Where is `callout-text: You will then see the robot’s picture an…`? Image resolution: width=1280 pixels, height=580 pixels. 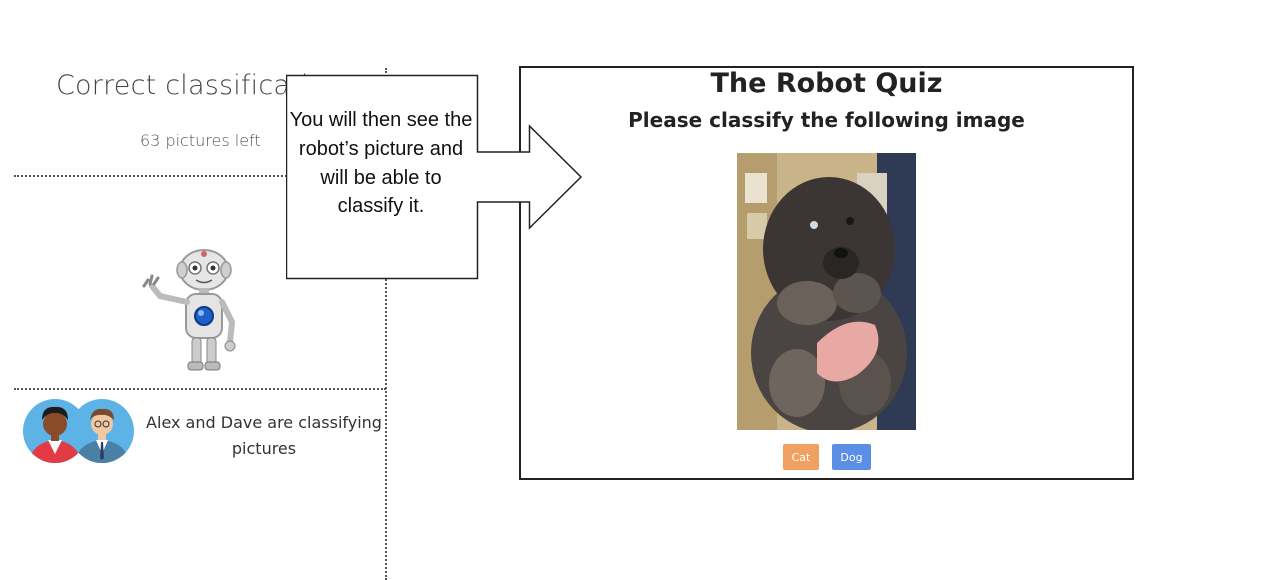
callout-text: You will then see the robot’s picture an… is located at coordinates (381, 163).